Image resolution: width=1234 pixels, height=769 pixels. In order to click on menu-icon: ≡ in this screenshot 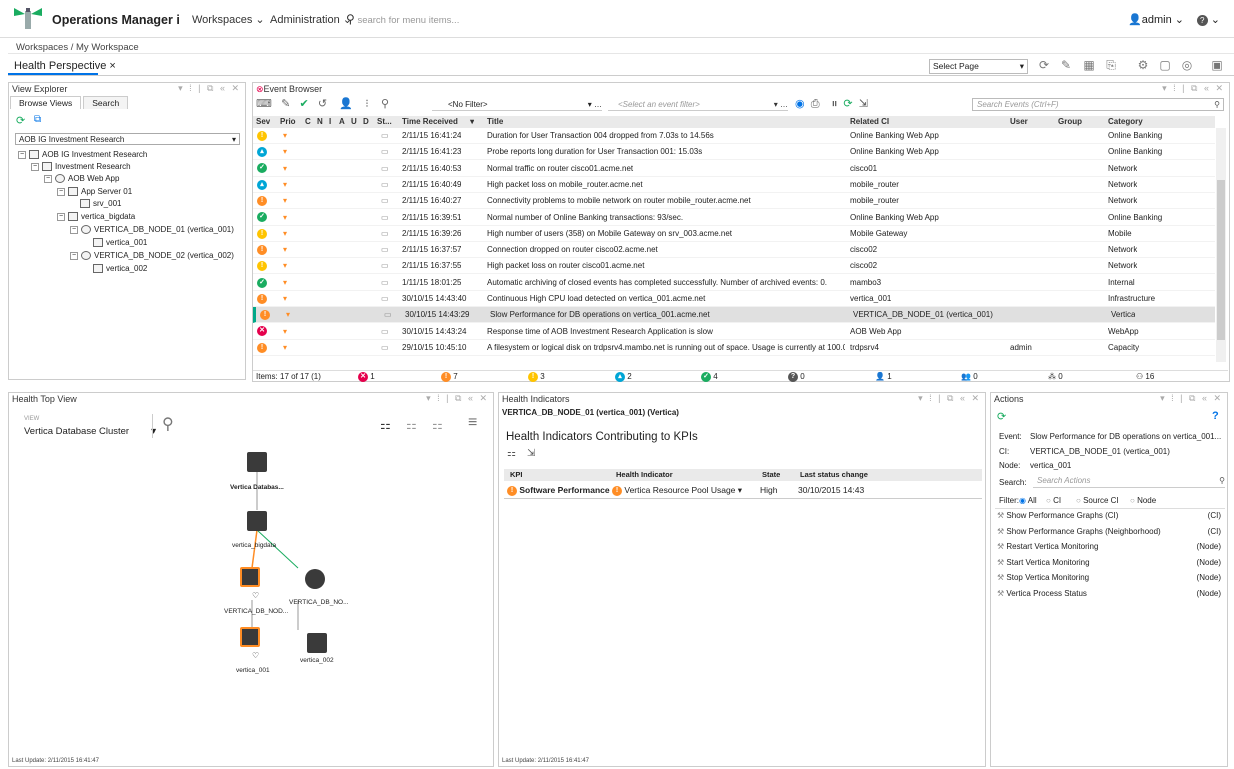, I will do `click(472, 423)`.